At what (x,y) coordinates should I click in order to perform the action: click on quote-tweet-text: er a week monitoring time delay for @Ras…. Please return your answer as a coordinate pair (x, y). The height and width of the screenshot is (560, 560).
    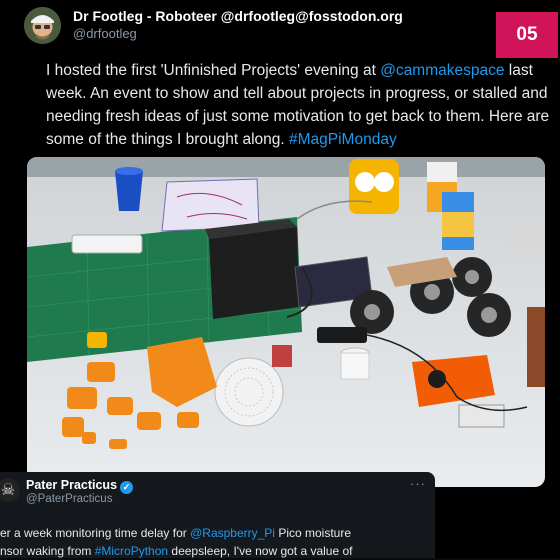
    Looking at the image, I should click on (215, 542).